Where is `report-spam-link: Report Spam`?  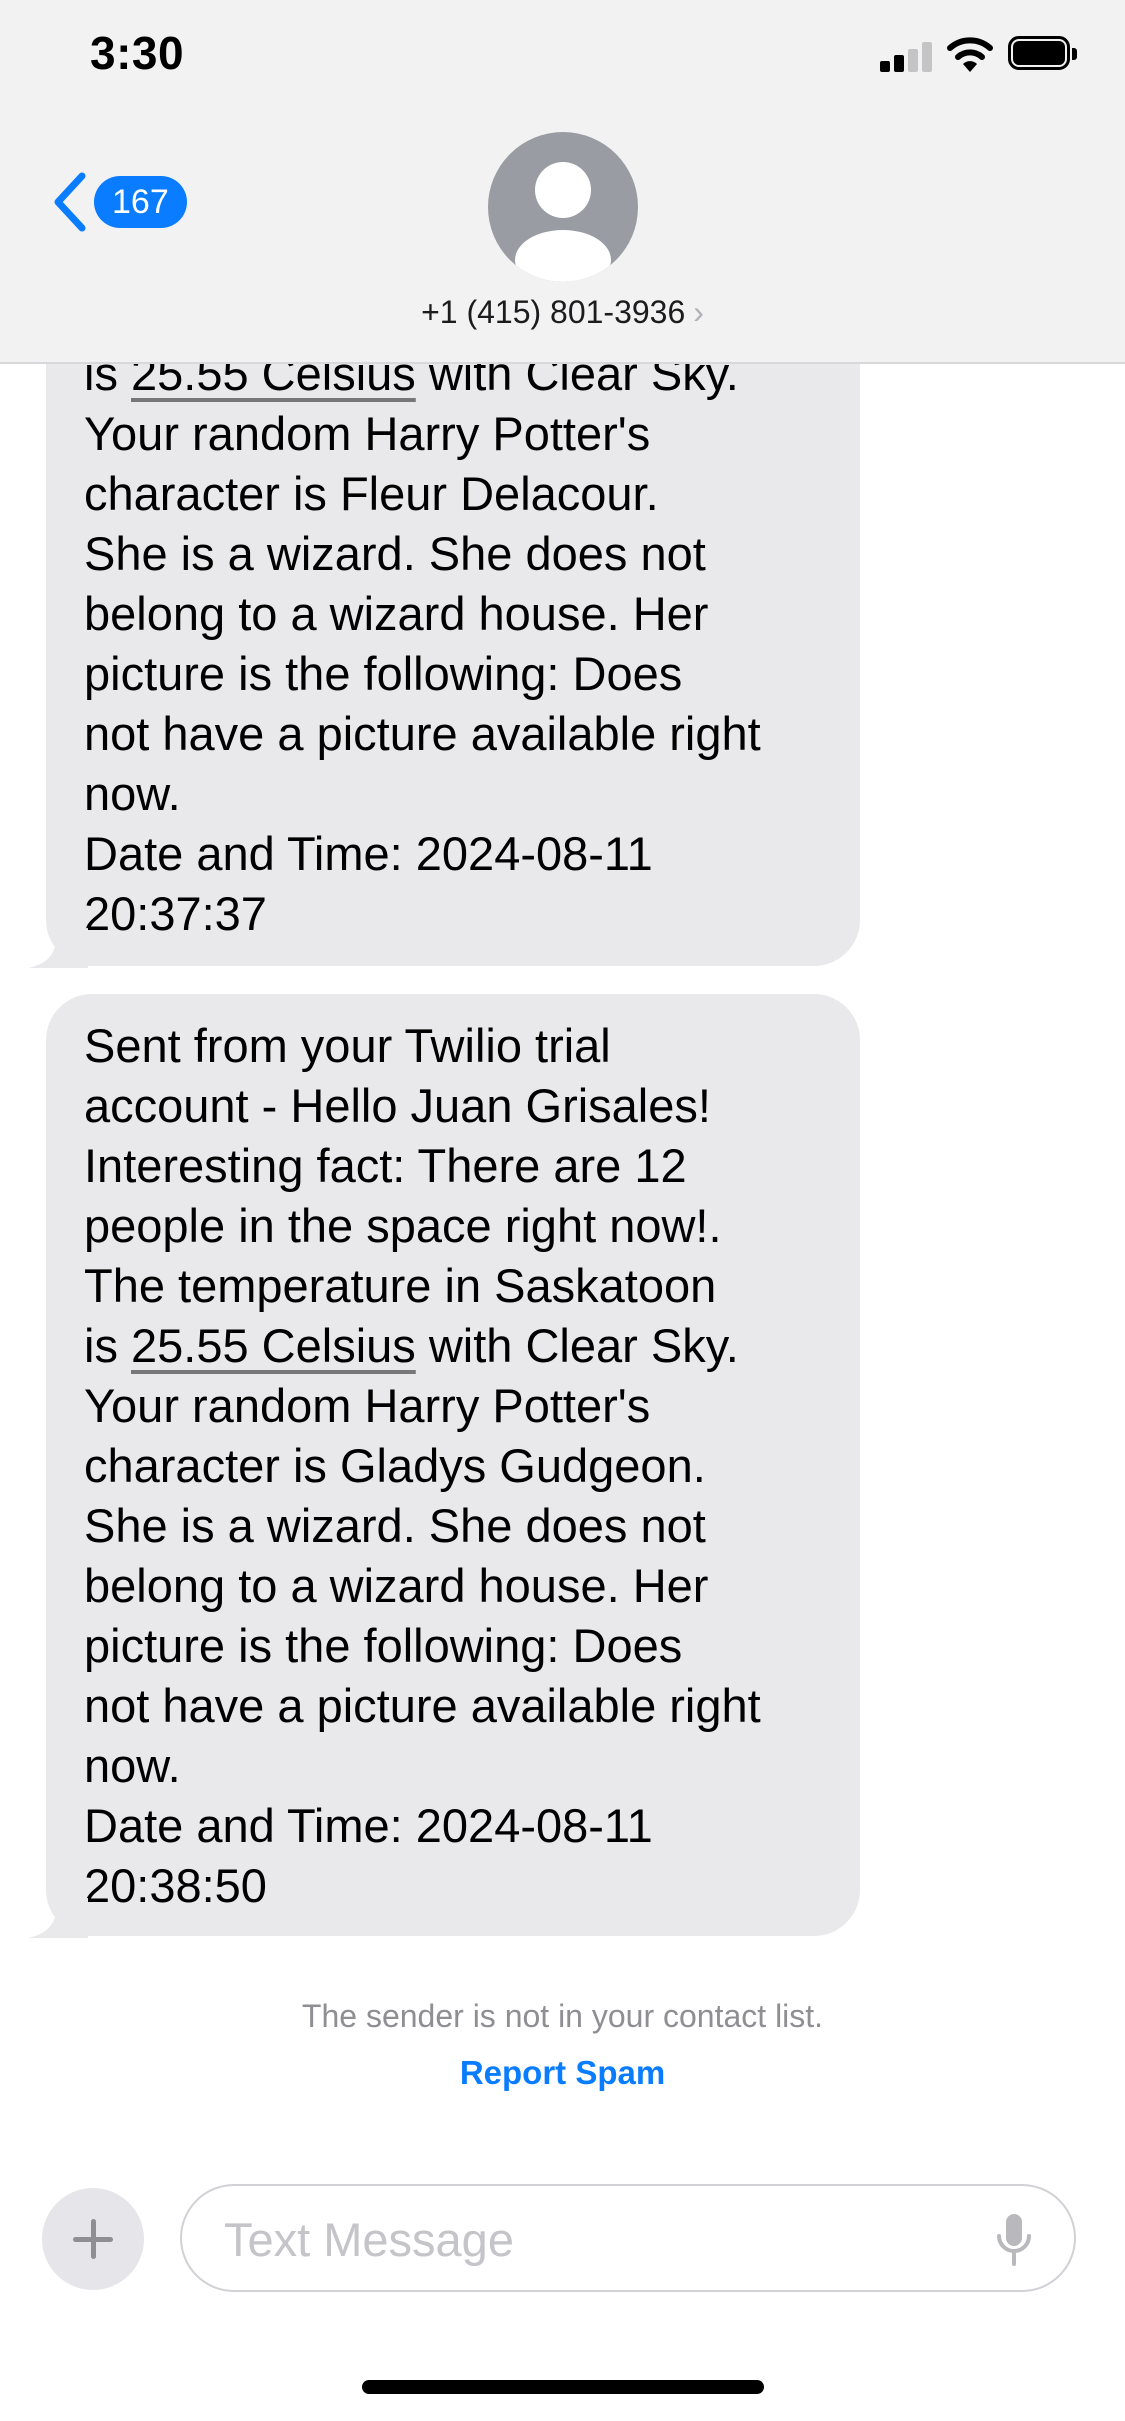 report-spam-link: Report Spam is located at coordinates (562, 2072).